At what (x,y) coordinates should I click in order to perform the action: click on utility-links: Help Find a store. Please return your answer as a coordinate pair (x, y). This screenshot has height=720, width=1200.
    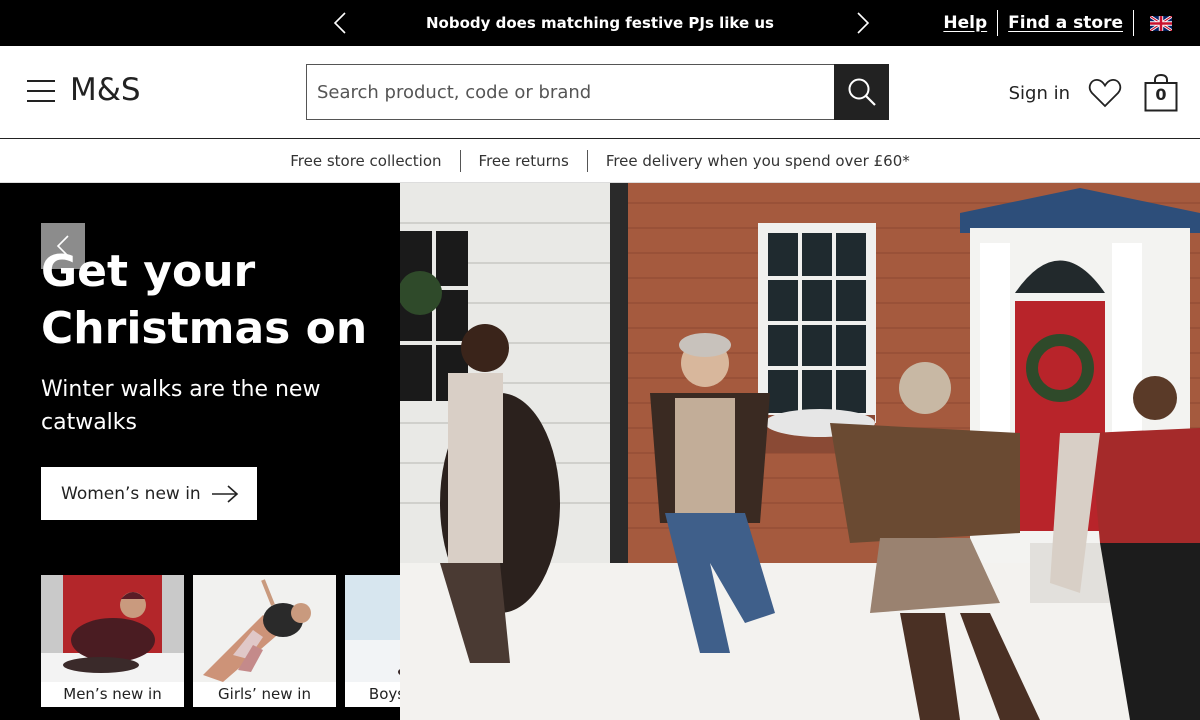
    Looking at the image, I should click on (1066, 23).